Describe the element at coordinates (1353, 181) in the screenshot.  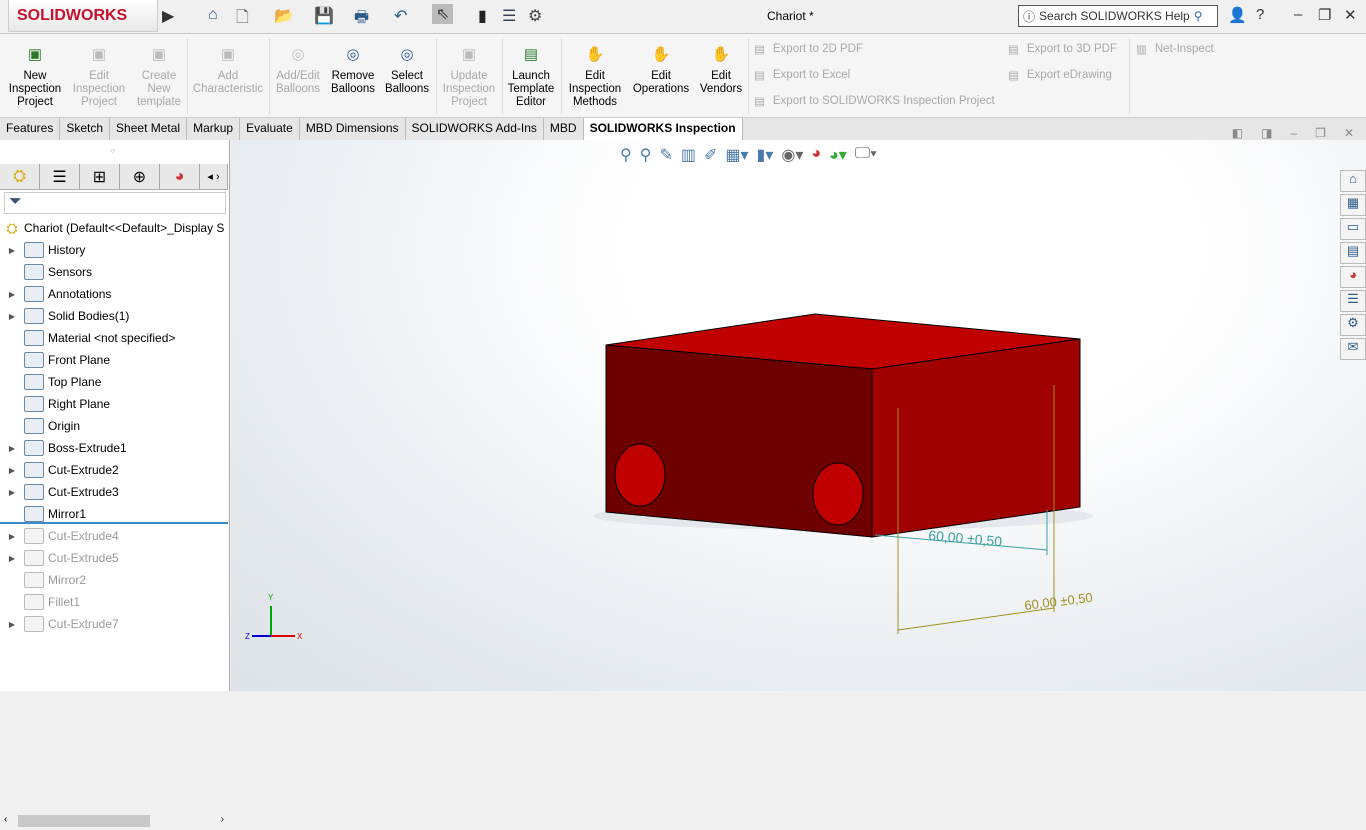
I see `home-icon: ⌂` at that location.